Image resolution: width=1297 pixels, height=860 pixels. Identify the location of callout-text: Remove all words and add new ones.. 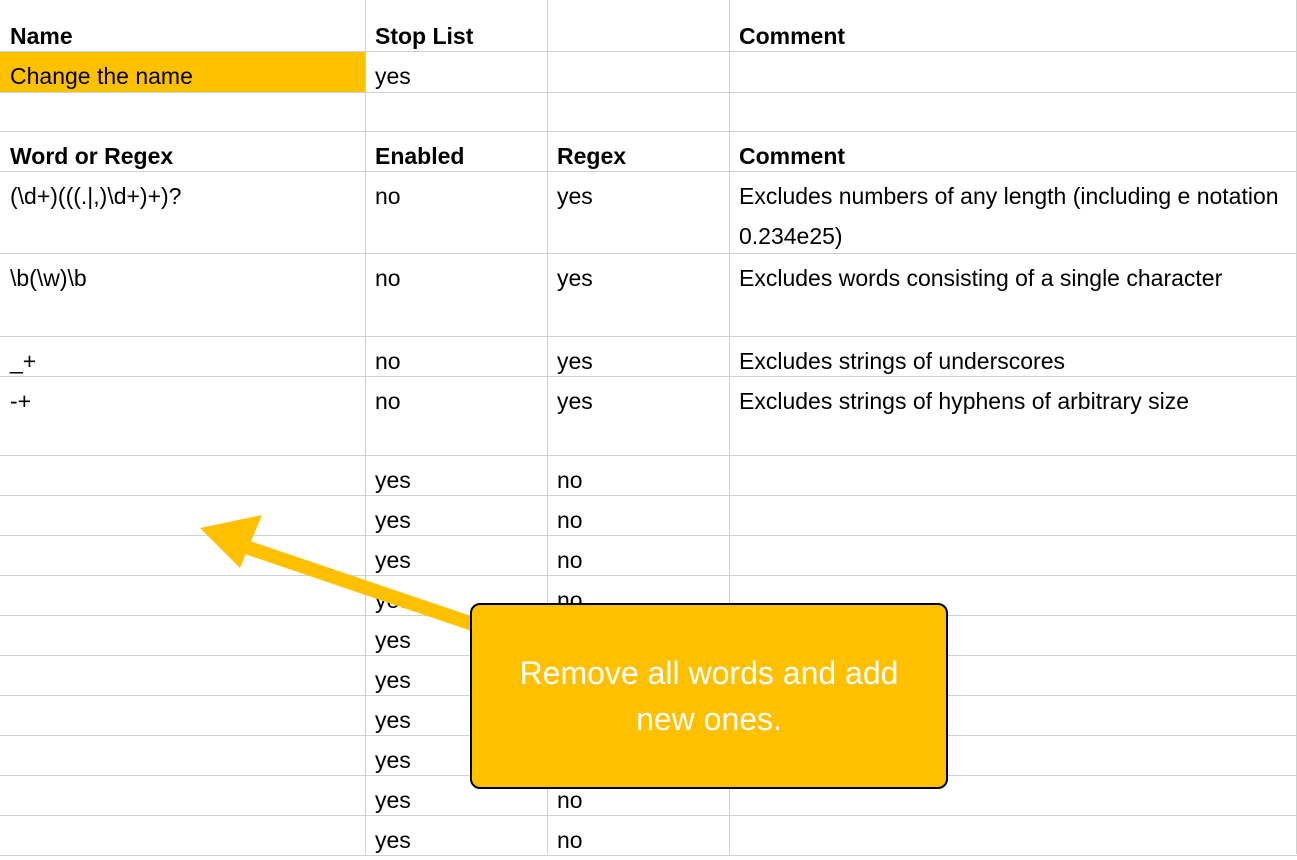
(709, 696).